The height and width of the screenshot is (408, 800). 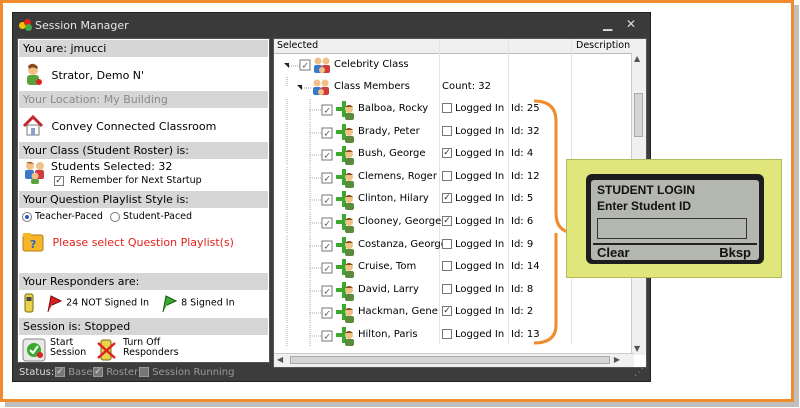 What do you see at coordinates (193, 372) in the screenshot?
I see `session-running-label: Session Running` at bounding box center [193, 372].